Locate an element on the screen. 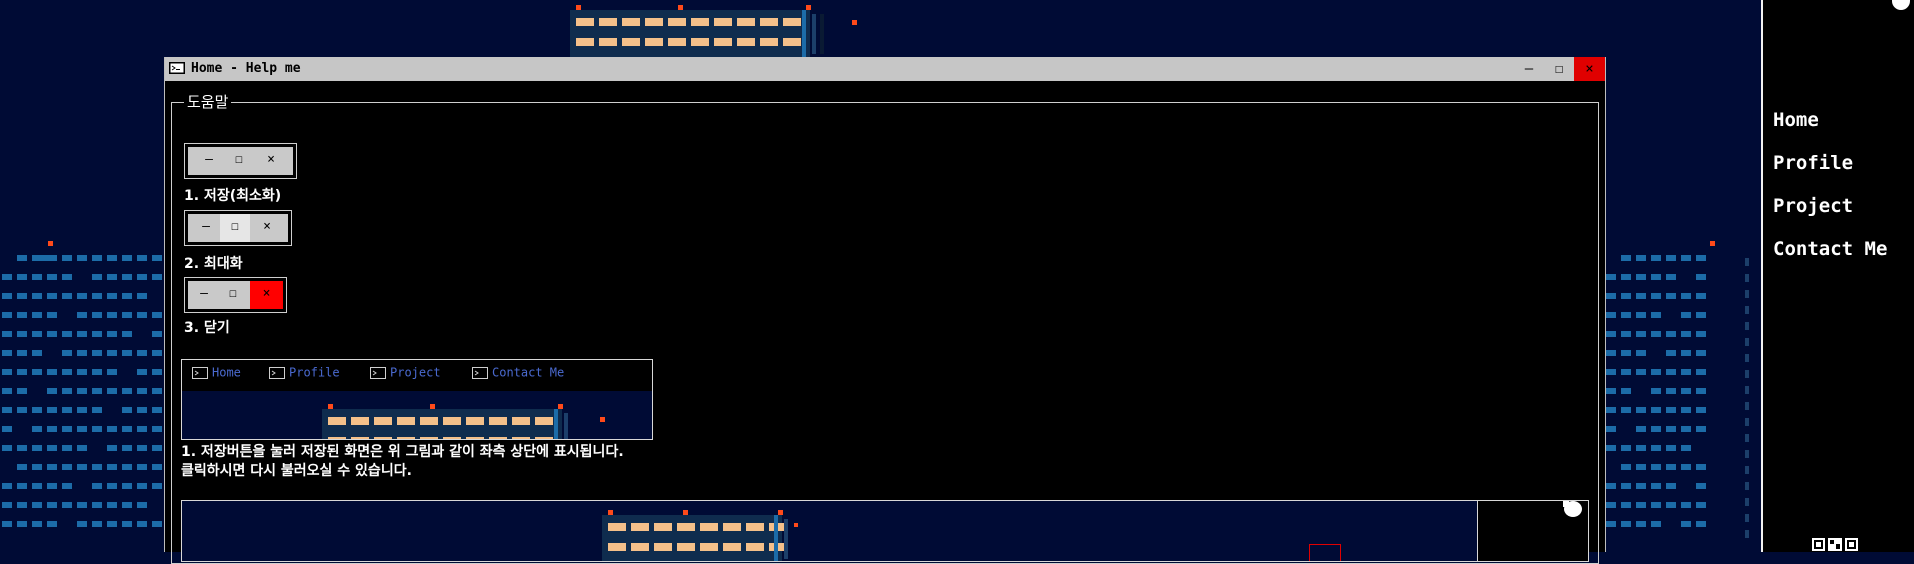  nav-item-contact: Contact Me is located at coordinates (1830, 258).